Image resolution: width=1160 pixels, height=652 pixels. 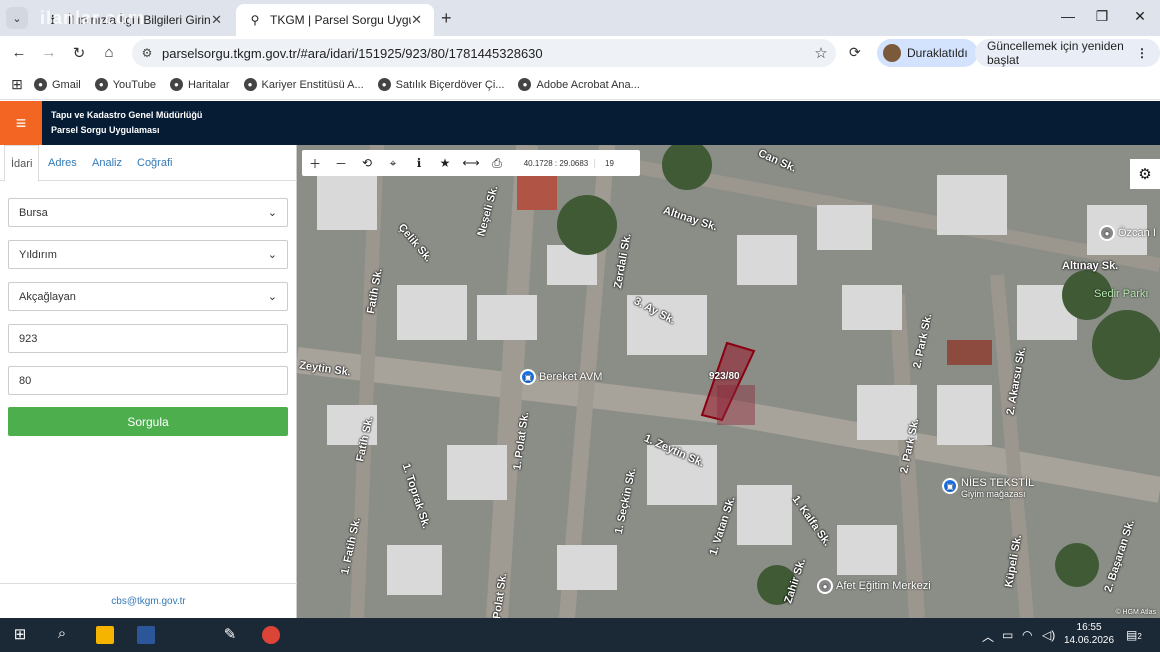 I want to click on il-select: Bursa ⌄, so click(x=148, y=212).